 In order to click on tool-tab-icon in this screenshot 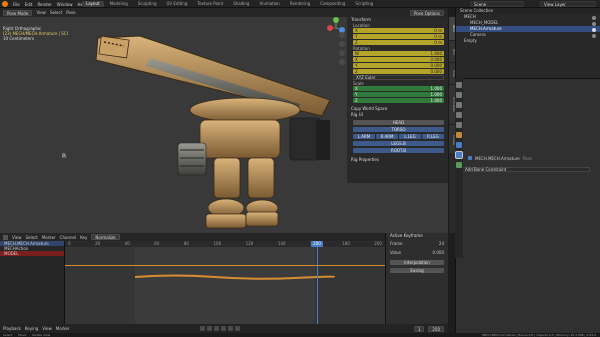, I will do `click(459, 85)`.